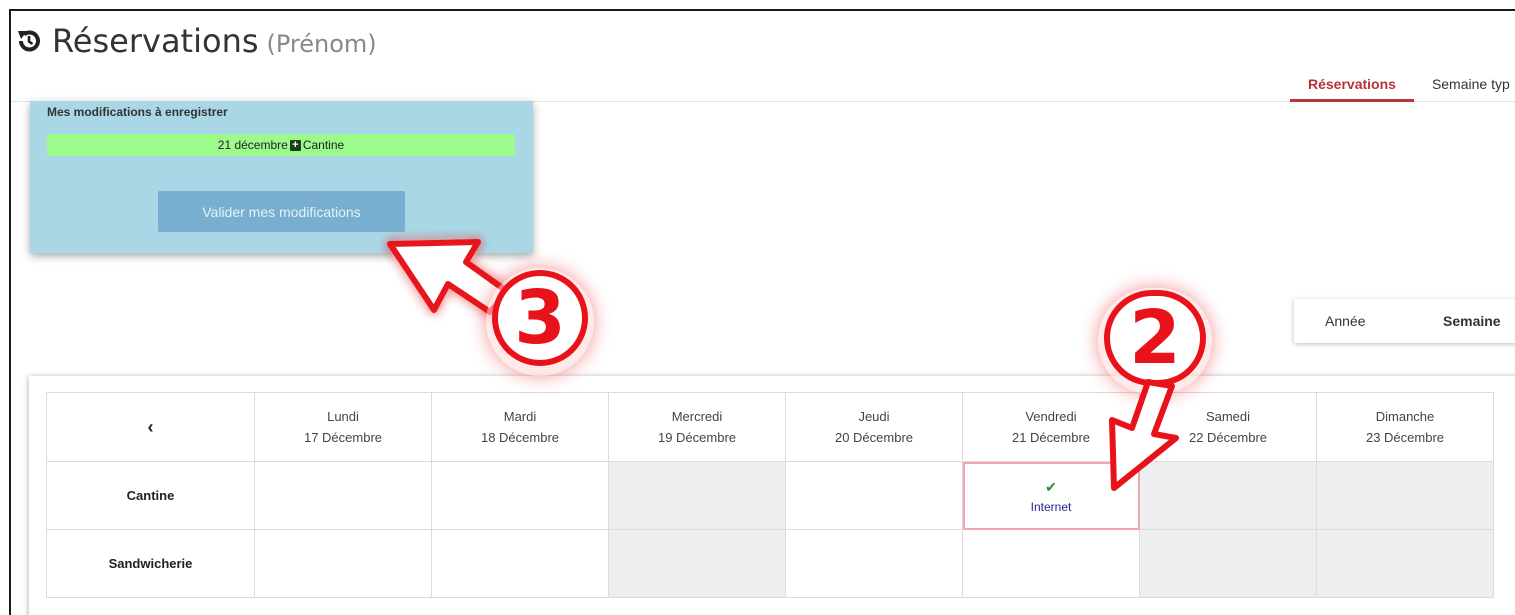  Describe the element at coordinates (252, 145) in the screenshot. I see `pending-item-date: 21 décembre` at that location.